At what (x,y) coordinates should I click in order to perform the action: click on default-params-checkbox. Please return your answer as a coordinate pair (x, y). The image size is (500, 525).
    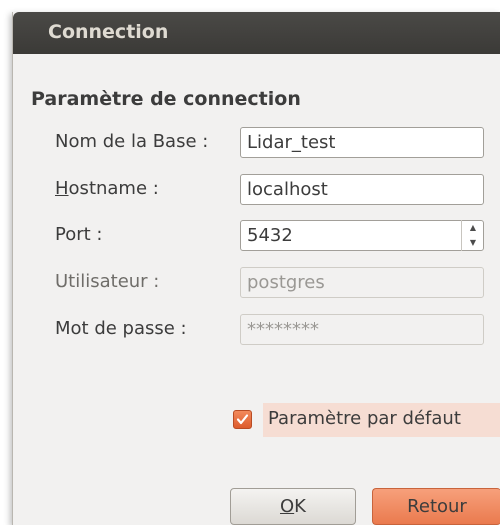
    Looking at the image, I should click on (242, 419).